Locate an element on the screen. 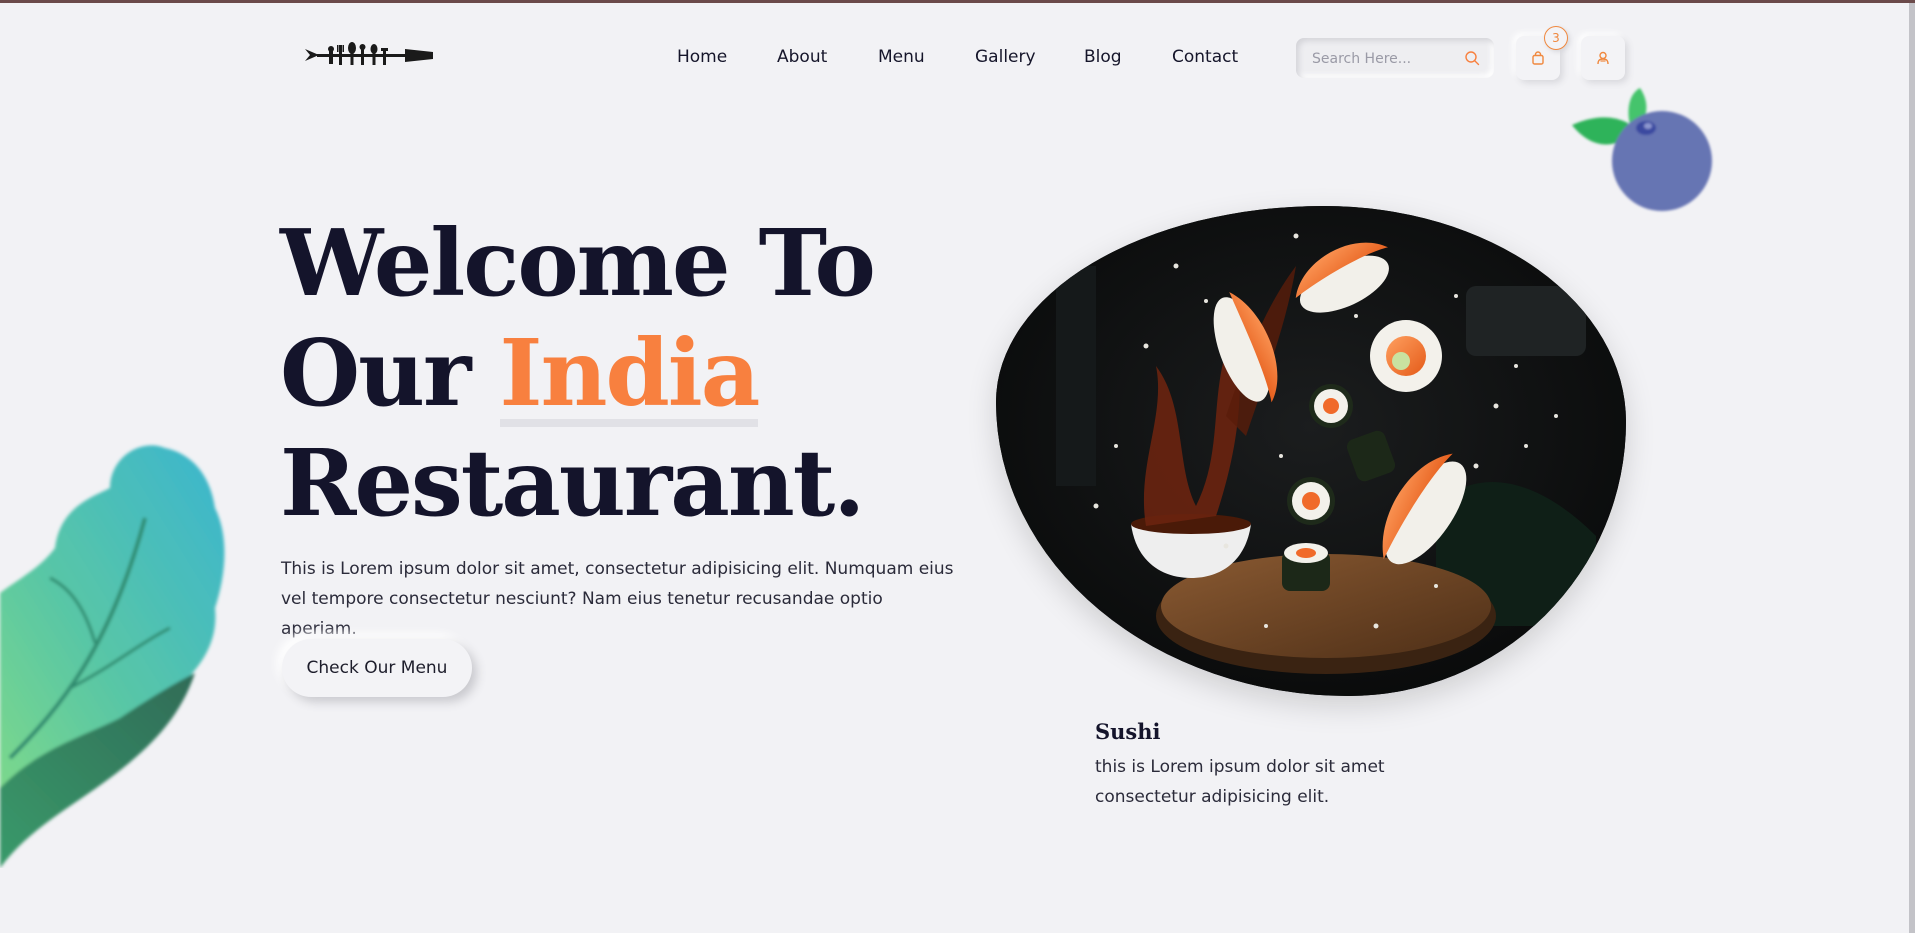 Image resolution: width=1915 pixels, height=933 pixels. search-input is located at coordinates (1387, 59).